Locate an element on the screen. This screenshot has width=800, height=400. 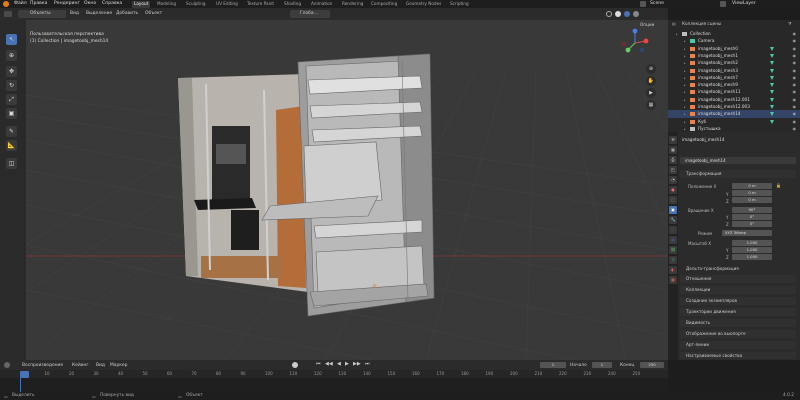
end-frame-field: 250 is located at coordinates (652, 365).